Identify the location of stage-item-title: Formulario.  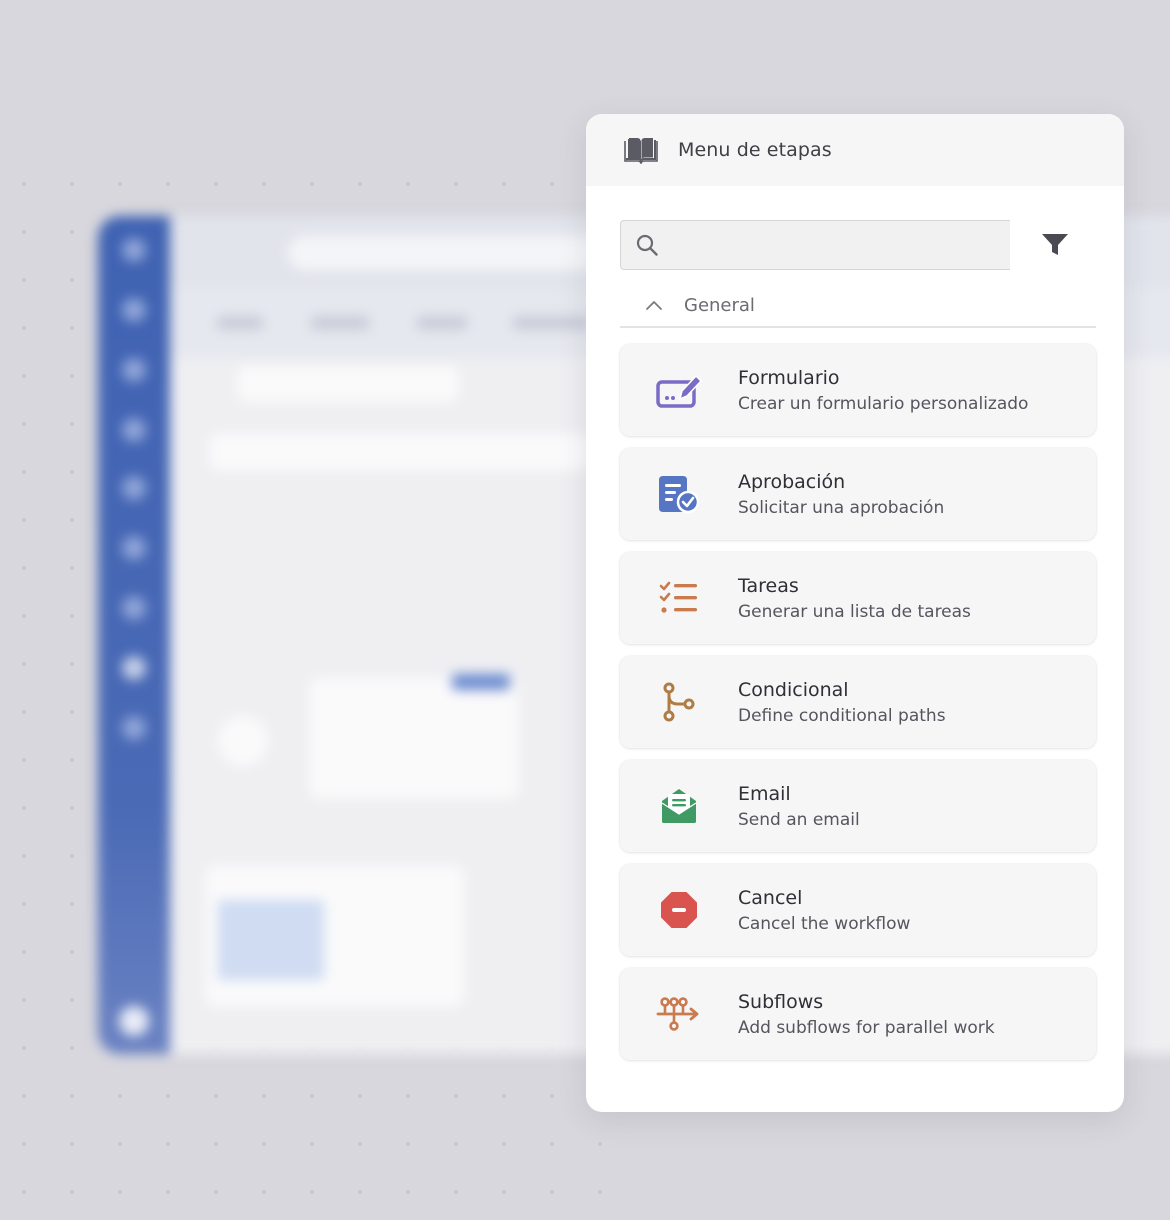
(789, 377).